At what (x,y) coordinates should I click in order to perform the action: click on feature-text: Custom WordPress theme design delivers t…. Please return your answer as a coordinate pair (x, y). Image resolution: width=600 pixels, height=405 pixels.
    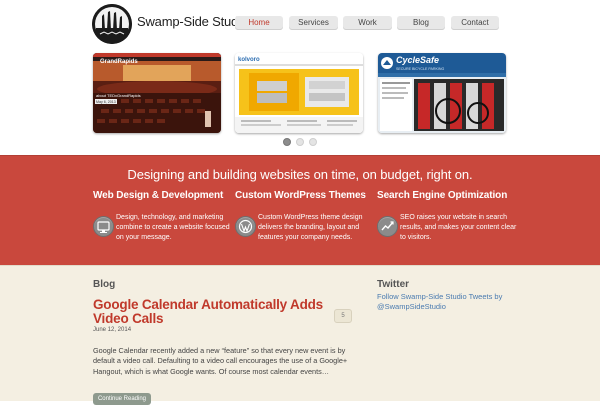
    Looking at the image, I should click on (310, 227).